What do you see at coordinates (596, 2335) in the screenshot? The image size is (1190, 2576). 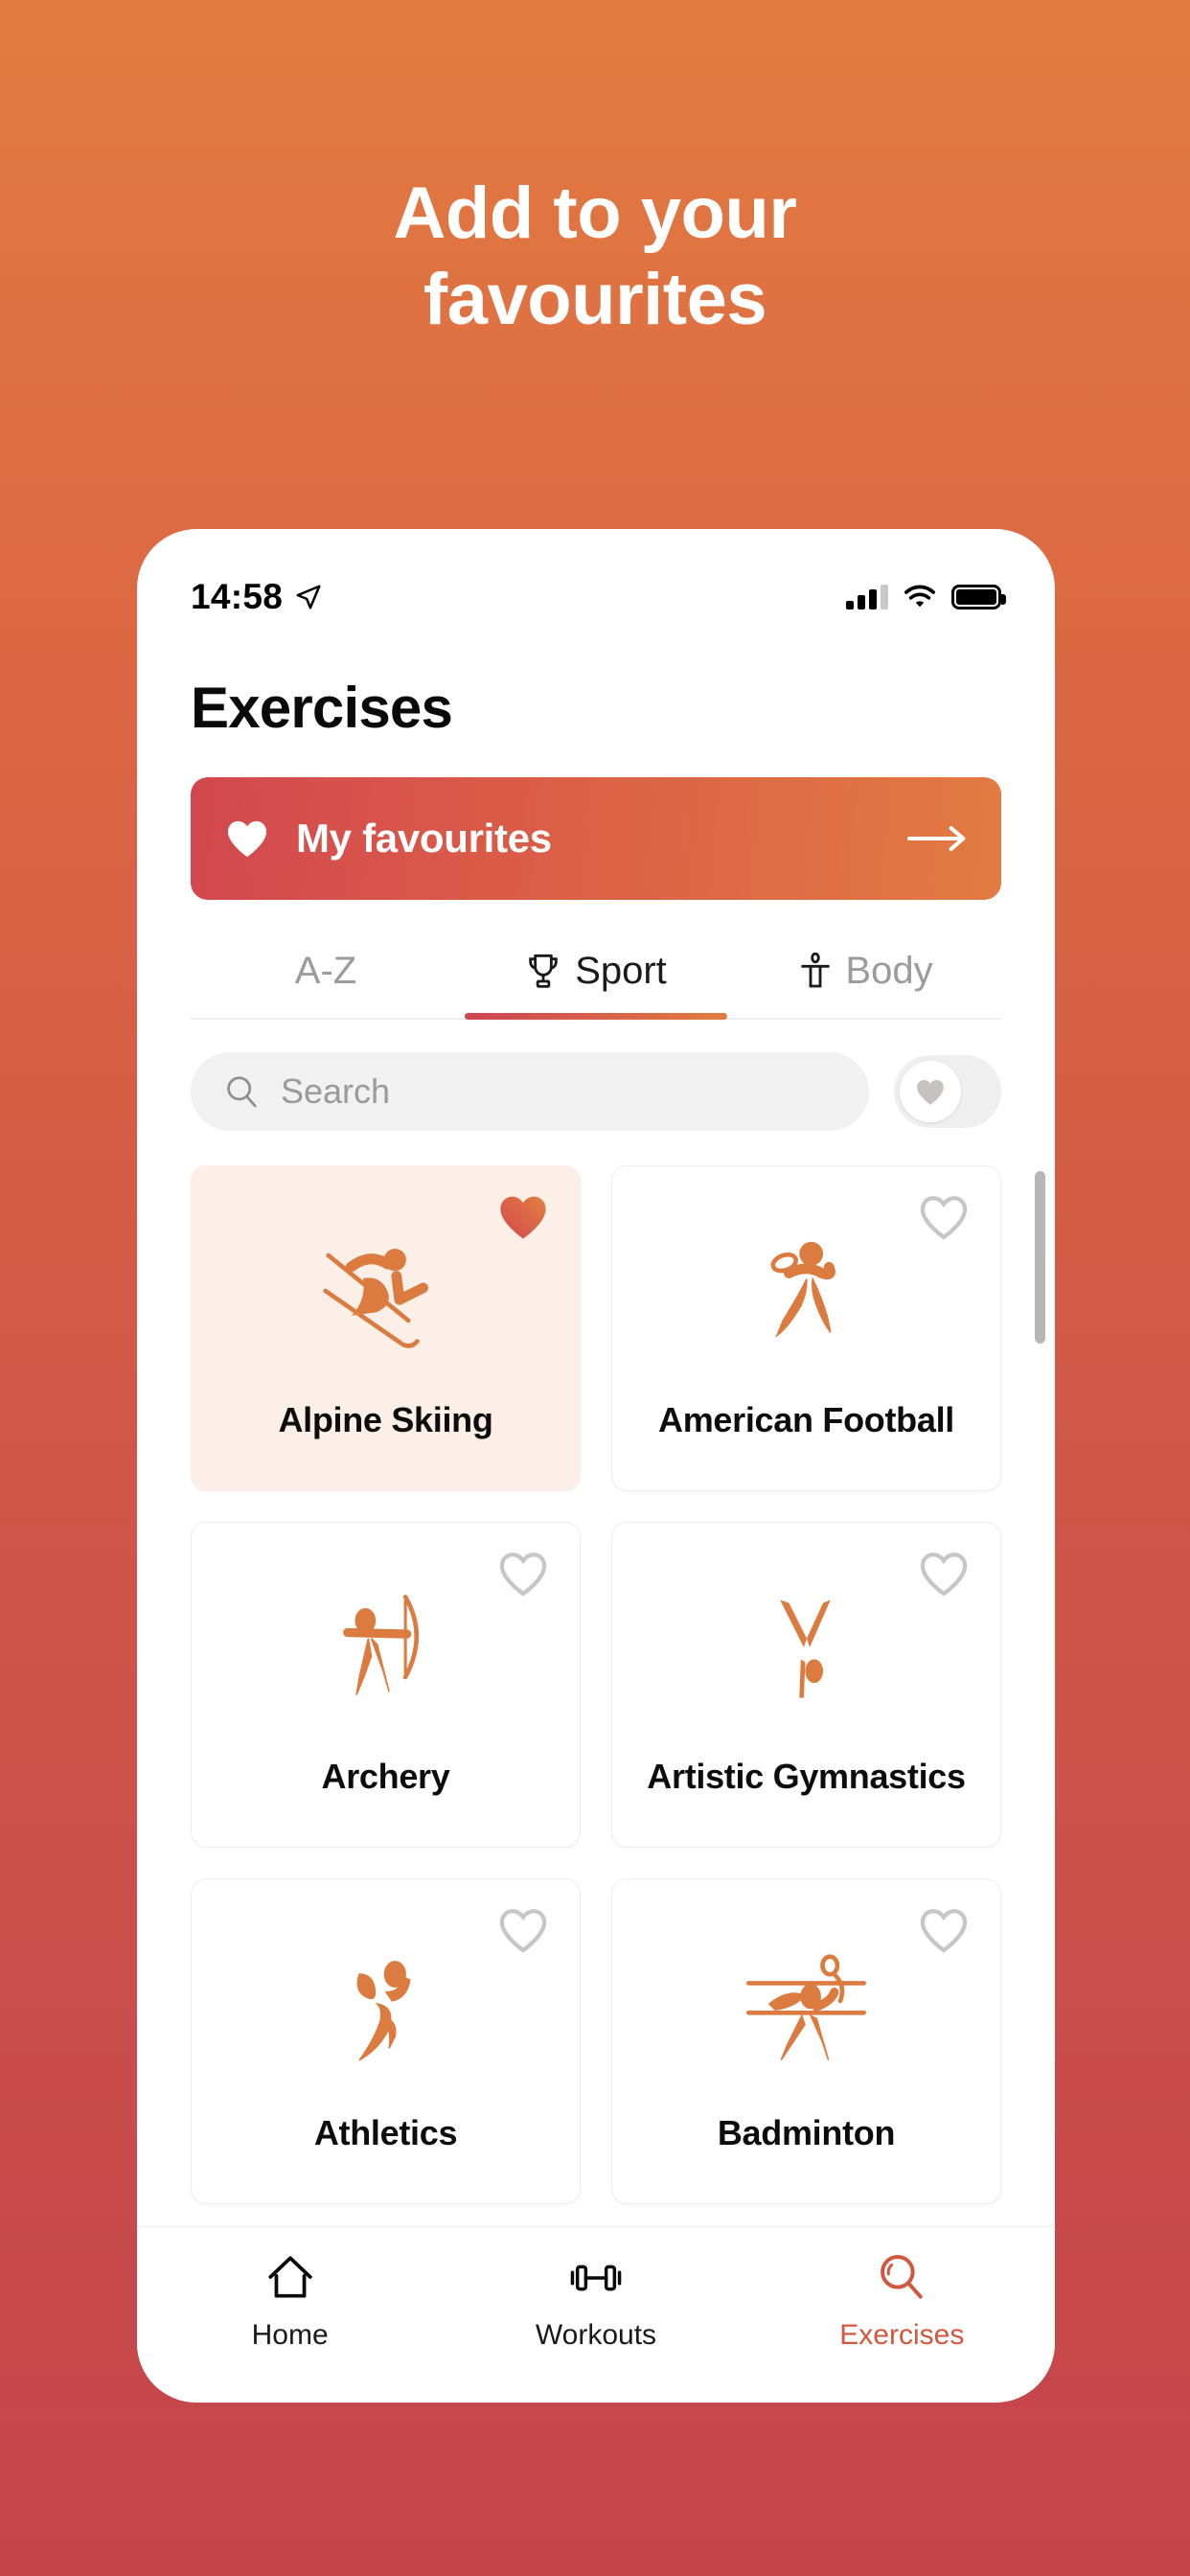 I see `nav-label-workouts: Workouts` at bounding box center [596, 2335].